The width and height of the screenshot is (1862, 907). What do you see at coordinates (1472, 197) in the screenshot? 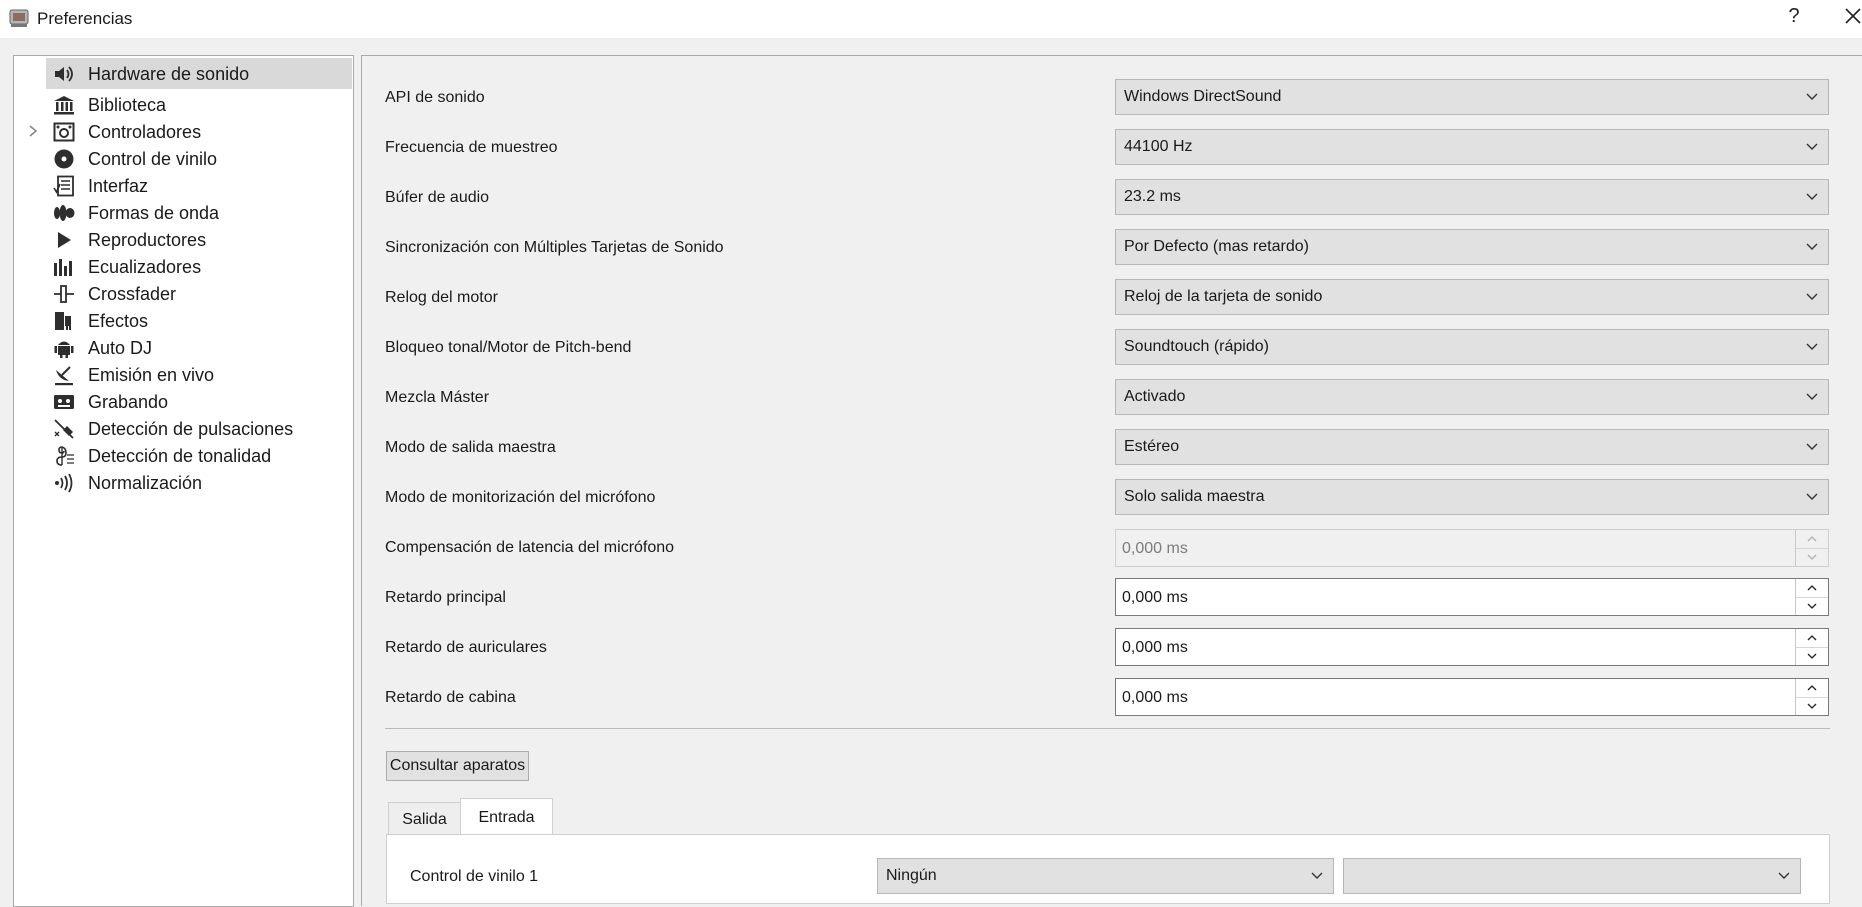
I see `audio-buffer-select: 23.2 ms` at bounding box center [1472, 197].